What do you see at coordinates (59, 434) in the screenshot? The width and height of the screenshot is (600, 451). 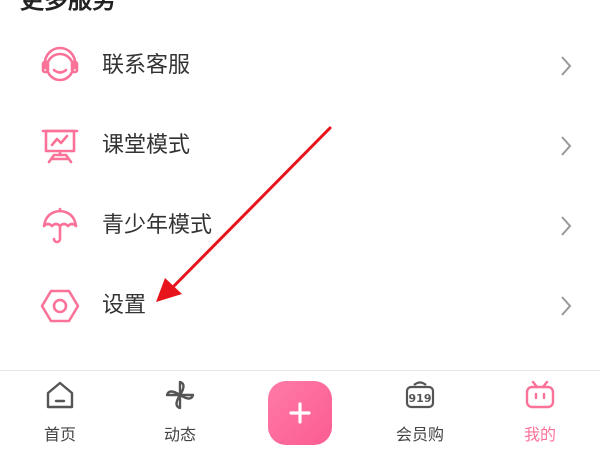 I see `tab-label: 首页` at bounding box center [59, 434].